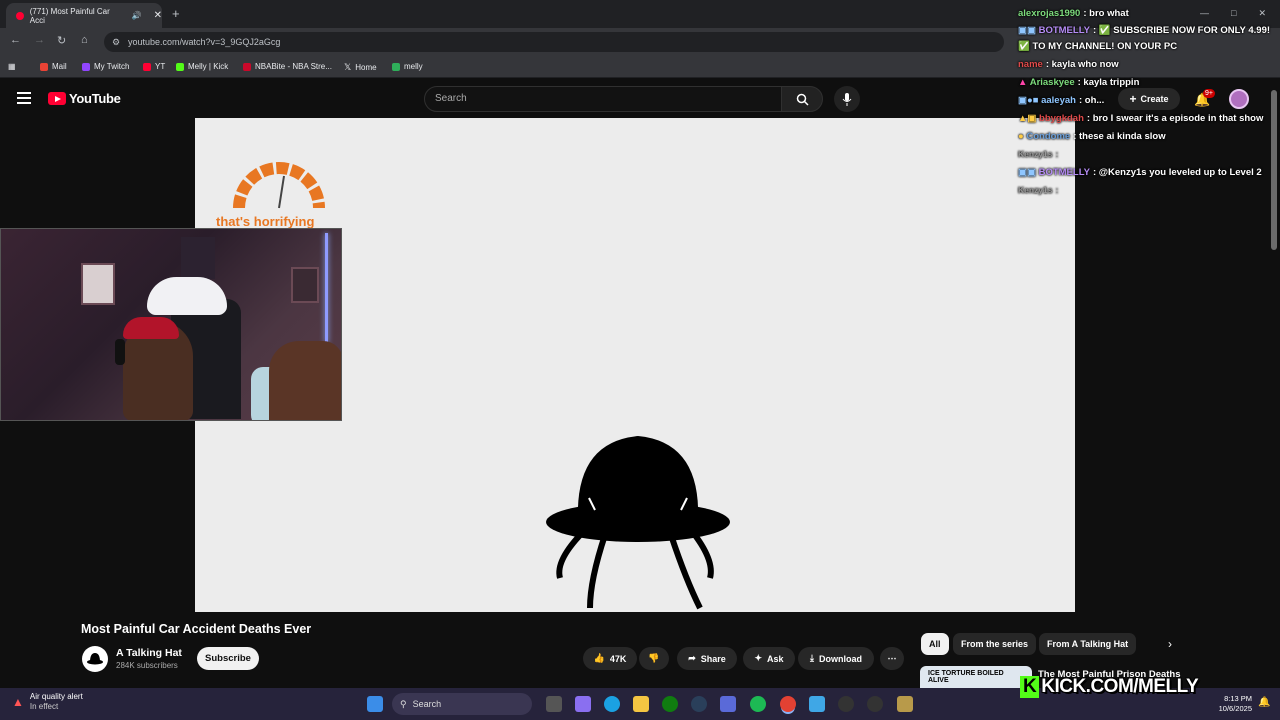 This screenshot has height=720, width=1280. I want to click on chat-text: :, so click(1057, 190).